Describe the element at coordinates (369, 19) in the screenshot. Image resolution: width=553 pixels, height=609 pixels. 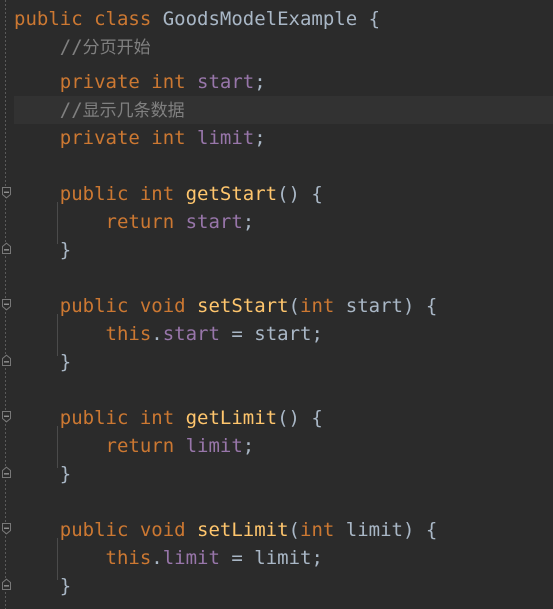
I see `code-token: {` at that location.